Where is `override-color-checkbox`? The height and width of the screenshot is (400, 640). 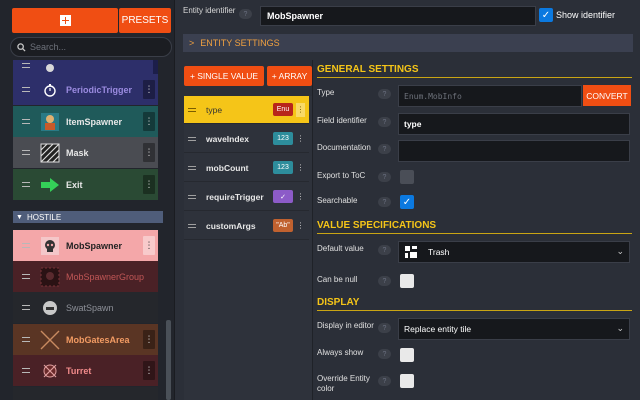 override-color-checkbox is located at coordinates (407, 381).